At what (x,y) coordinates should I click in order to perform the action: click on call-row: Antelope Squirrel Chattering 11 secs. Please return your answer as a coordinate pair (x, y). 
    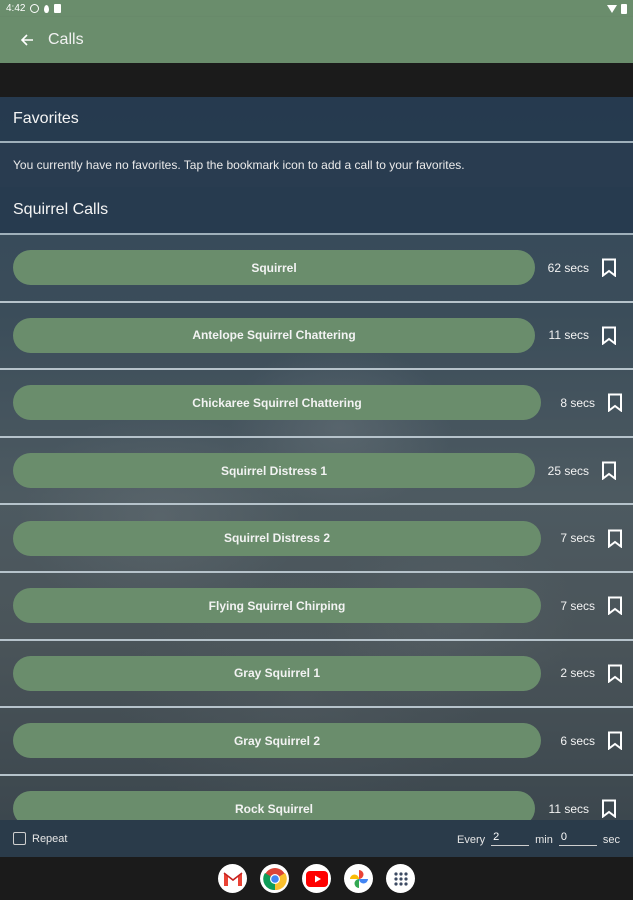
    Looking at the image, I should click on (316, 337).